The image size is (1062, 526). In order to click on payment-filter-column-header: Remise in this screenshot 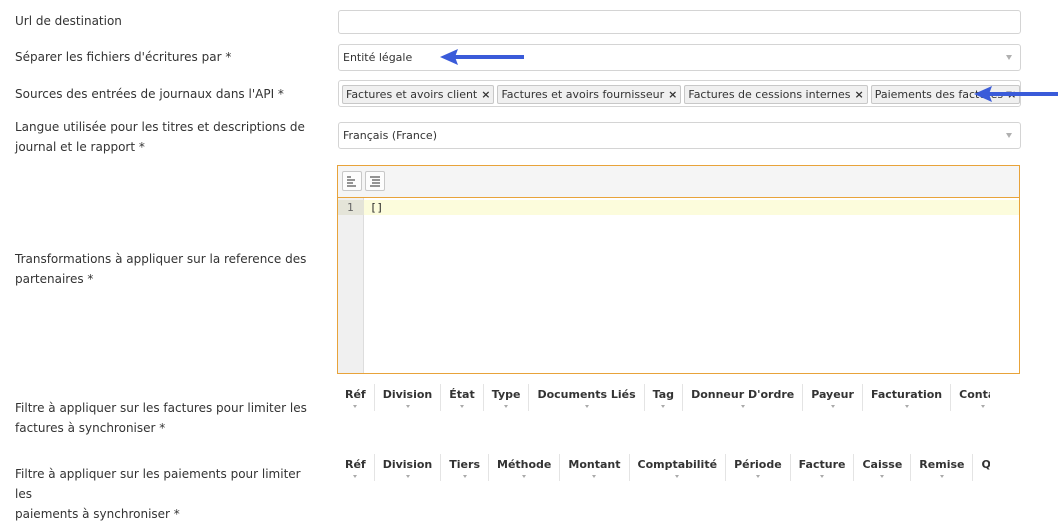, I will do `click(942, 467)`.